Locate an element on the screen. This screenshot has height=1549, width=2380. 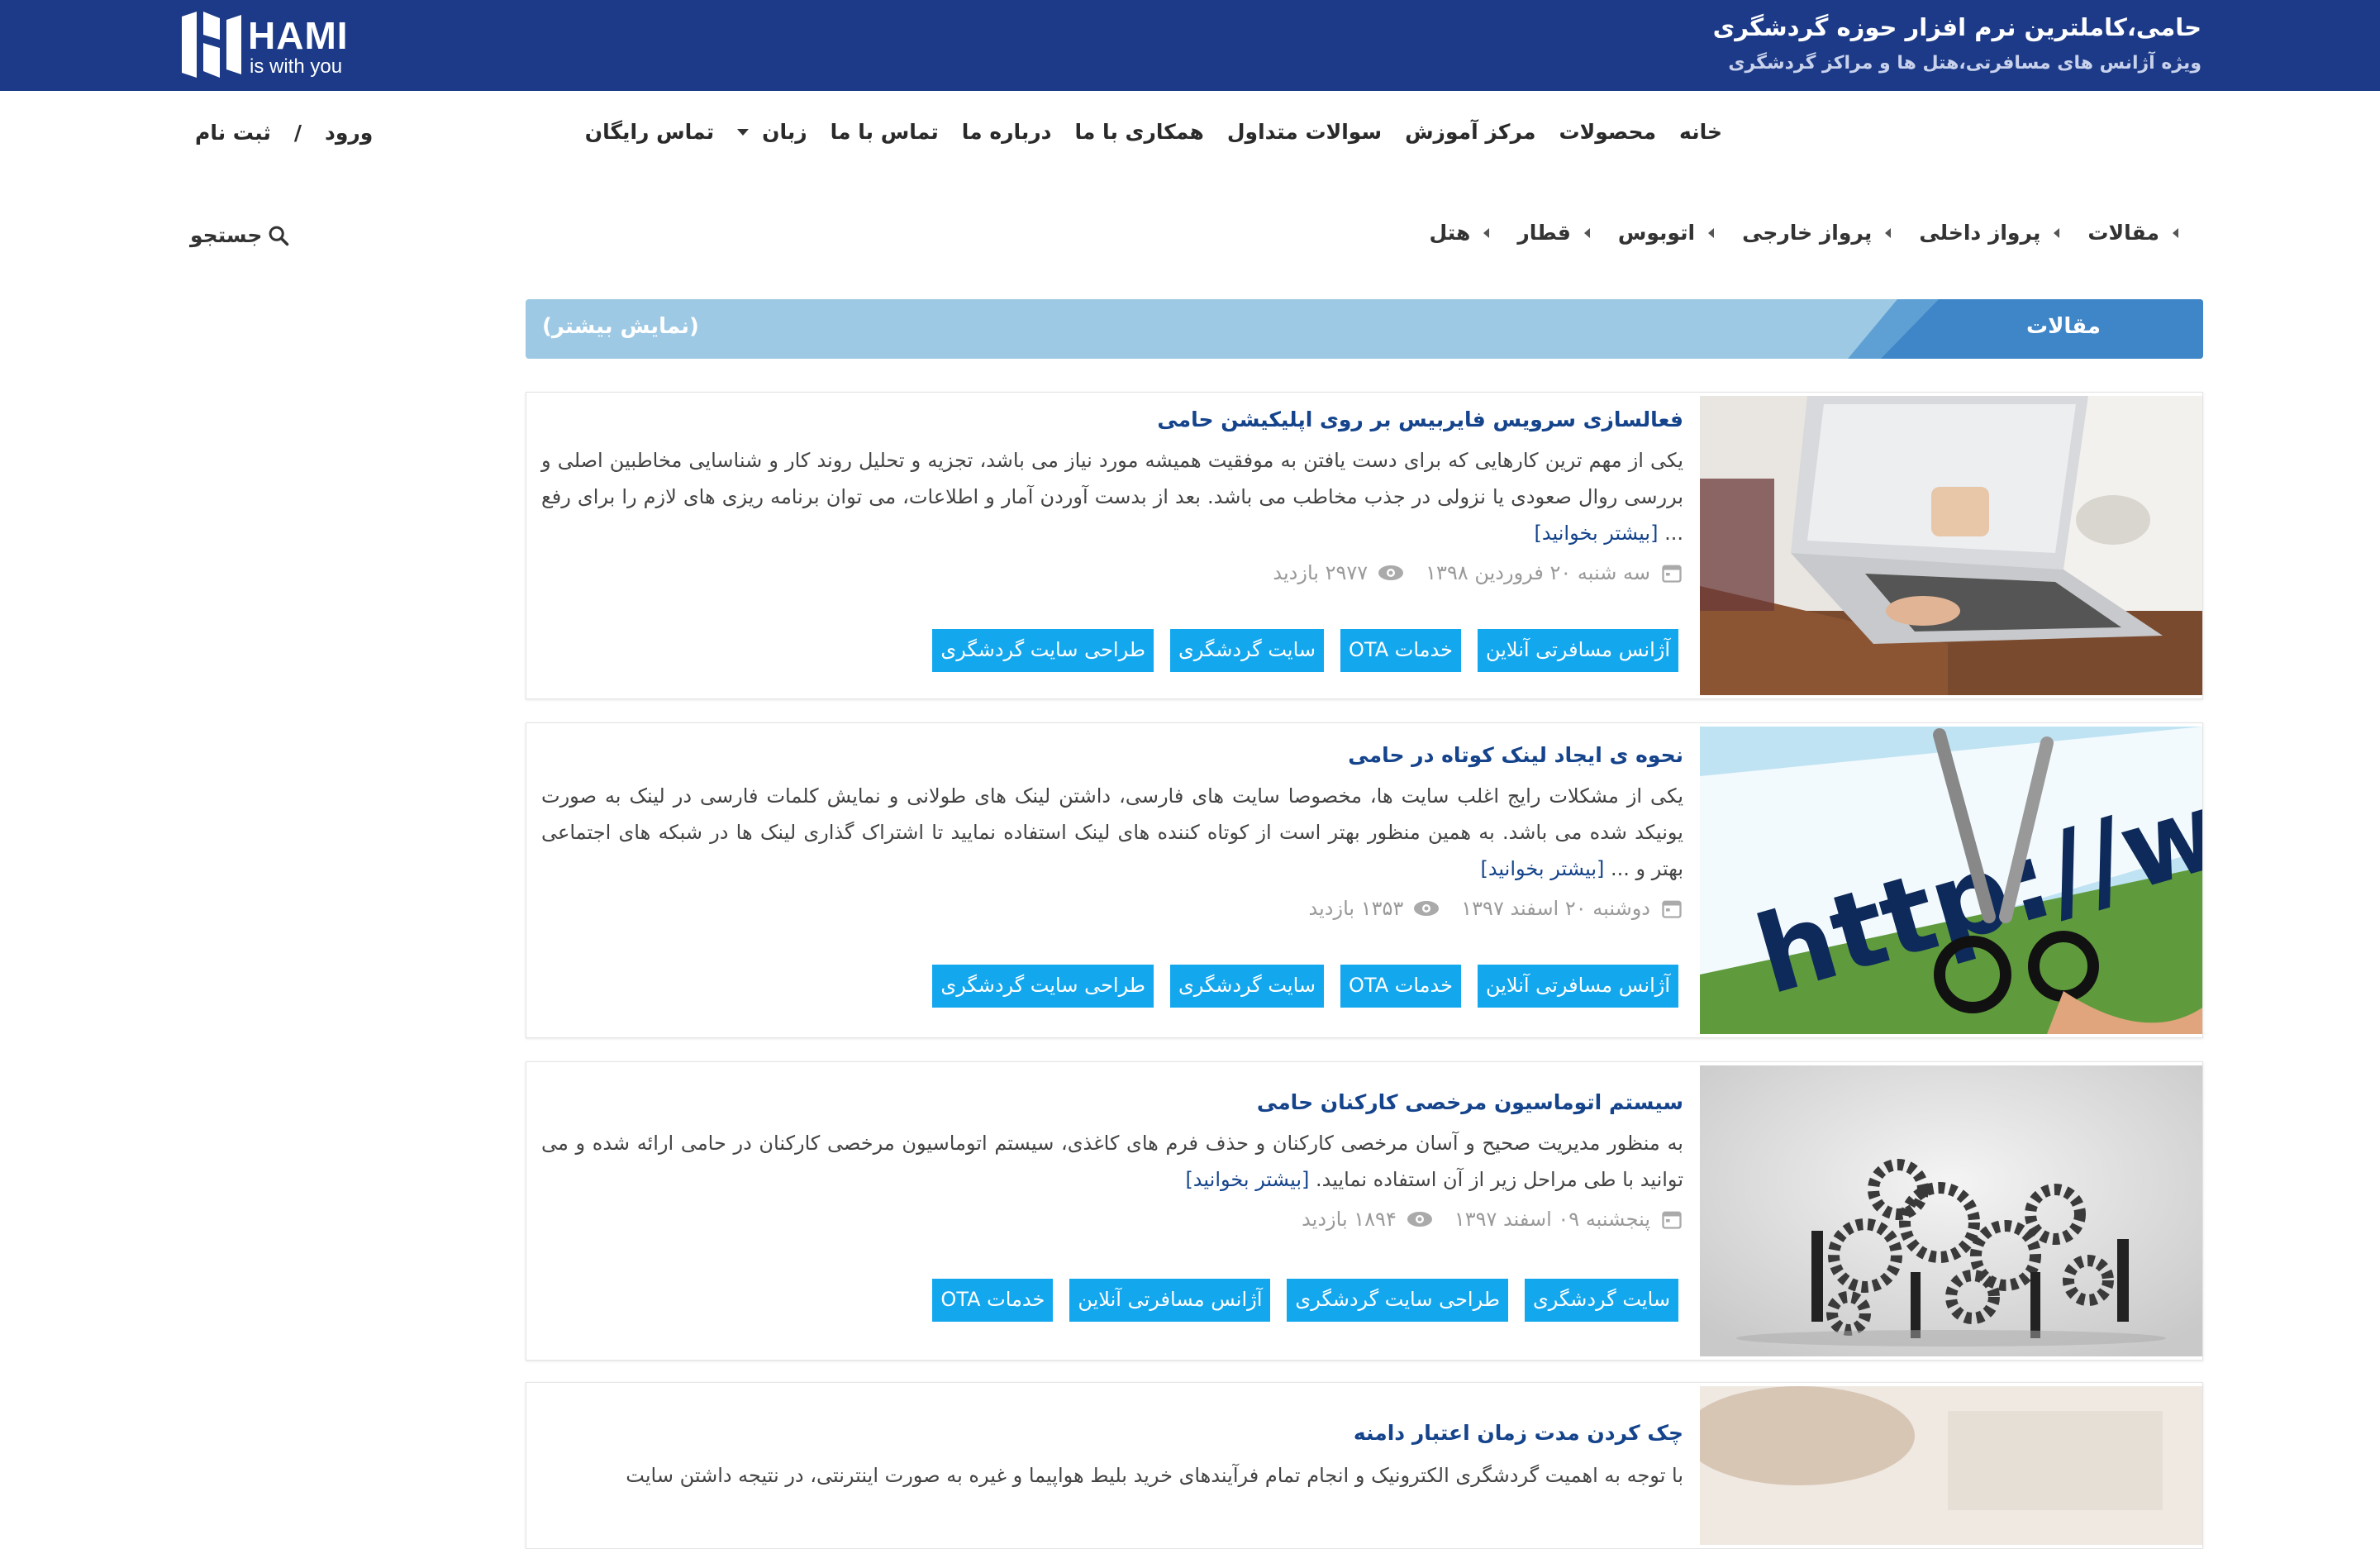
article-image-desk is located at coordinates (1951, 1465).